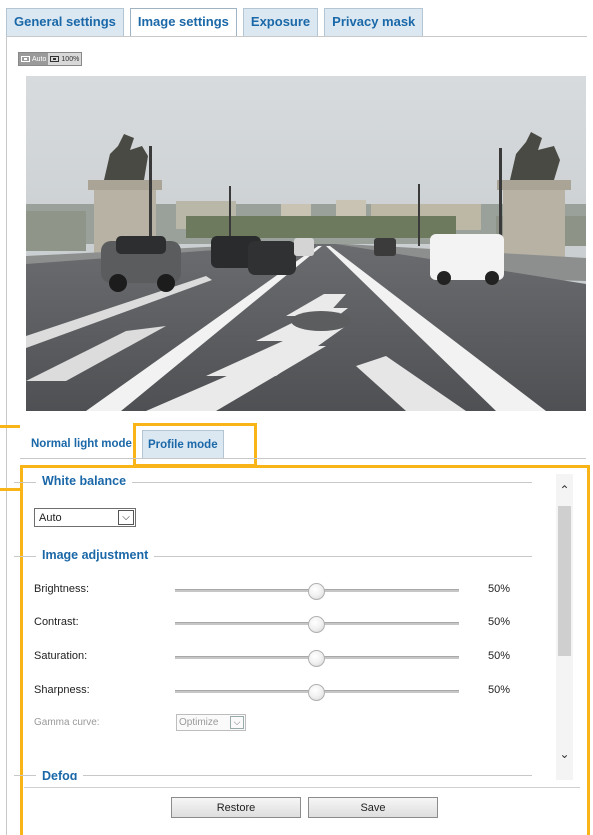 The image size is (593, 835). Describe the element at coordinates (302, 787) in the screenshot. I see `button-divider` at that location.